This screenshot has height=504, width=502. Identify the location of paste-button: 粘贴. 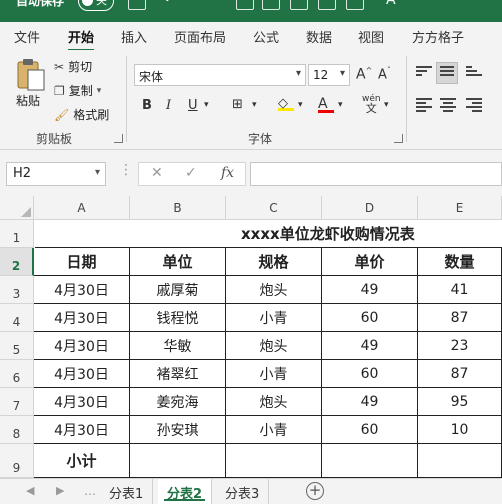
(28, 100).